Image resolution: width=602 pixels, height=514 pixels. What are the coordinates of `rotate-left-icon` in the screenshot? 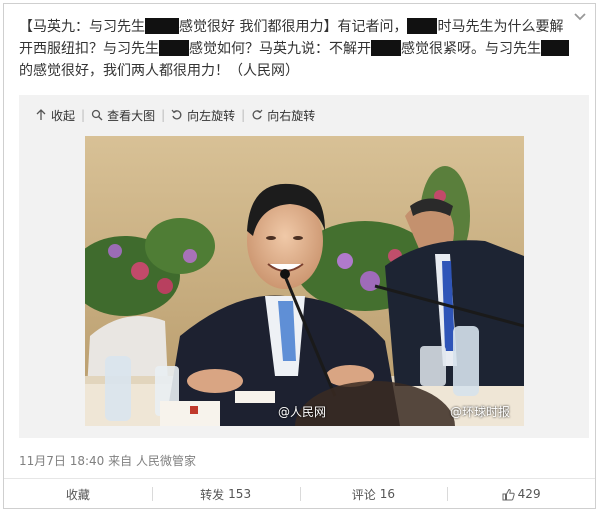 It's located at (176, 114).